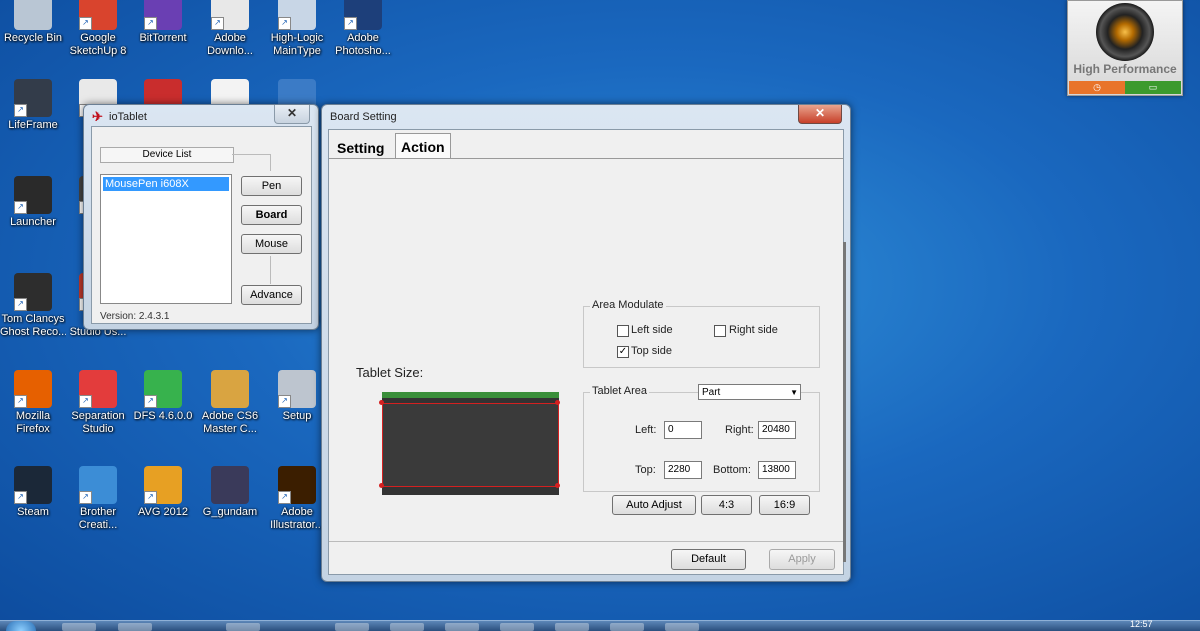  What do you see at coordinates (777, 470) in the screenshot?
I see `bottom-input: 13800` at bounding box center [777, 470].